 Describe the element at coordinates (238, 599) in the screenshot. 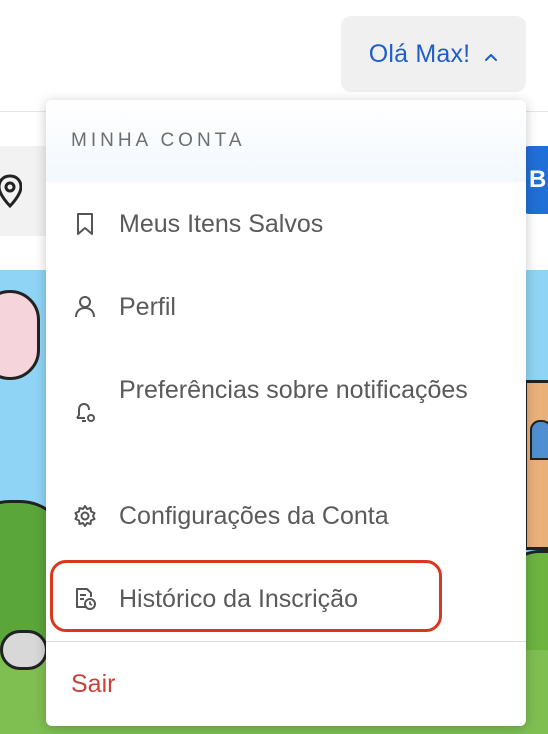

I see `menu-item-label: Histórico da Inscrição` at that location.